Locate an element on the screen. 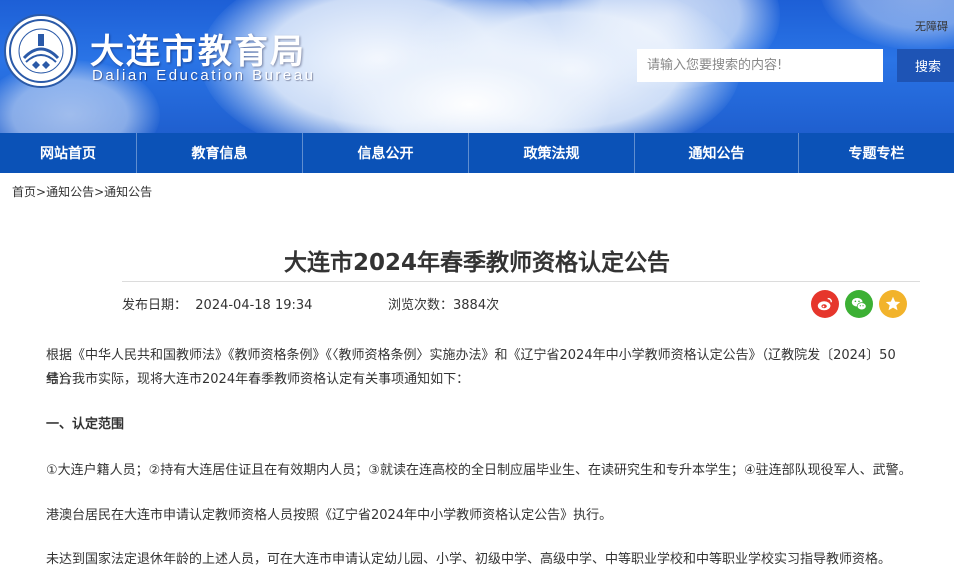 The height and width of the screenshot is (587, 954). star-icon is located at coordinates (893, 303).